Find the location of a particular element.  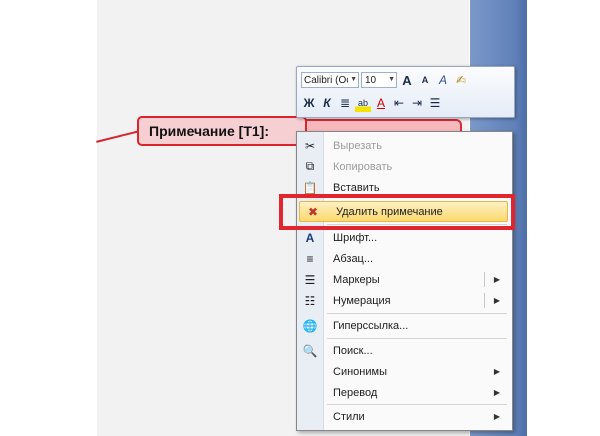

comment-label: Примечание [T1]: is located at coordinates (222, 131).